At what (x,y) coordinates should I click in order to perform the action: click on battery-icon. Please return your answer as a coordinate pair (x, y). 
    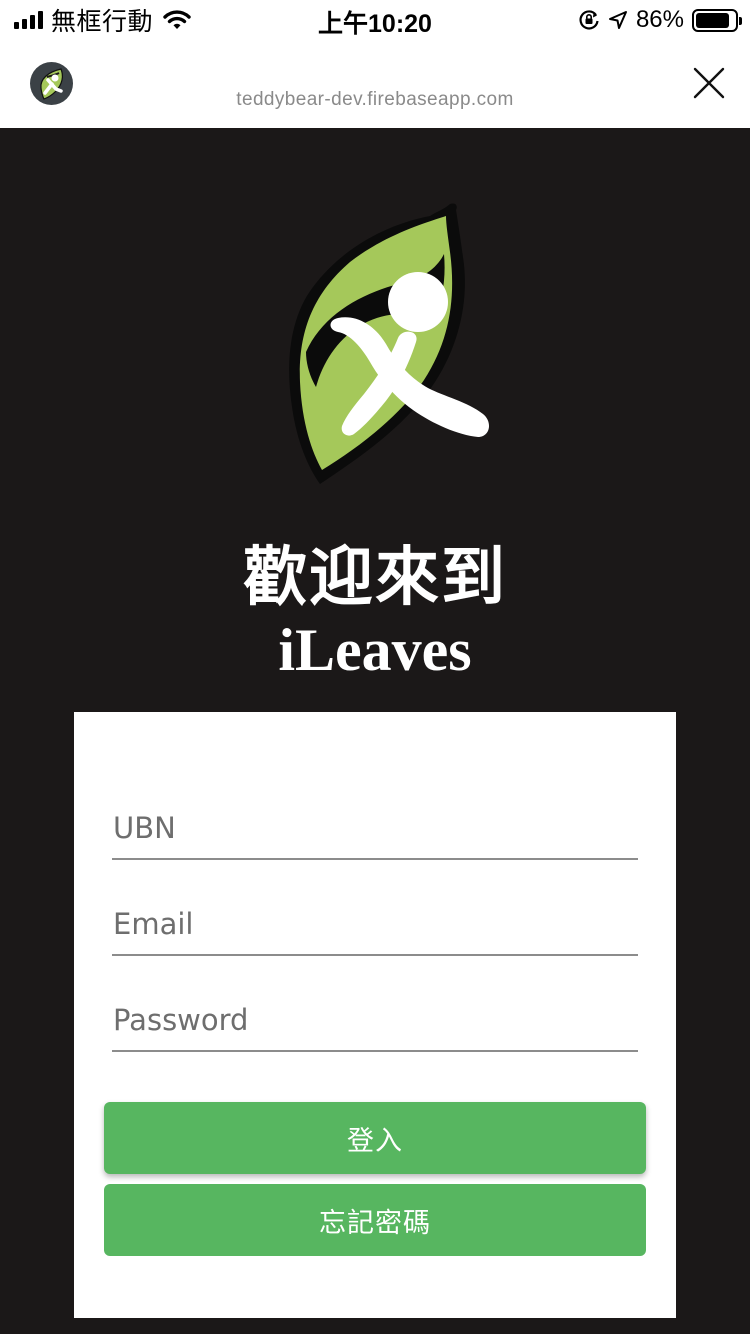
    Looking at the image, I should click on (717, 20).